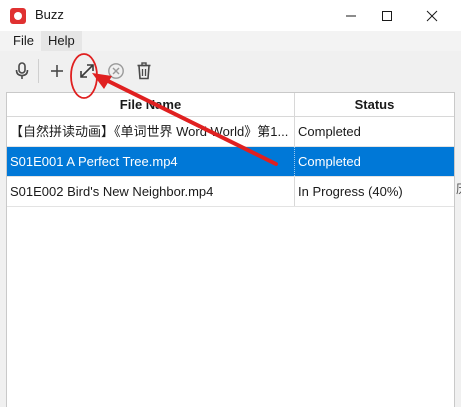 The height and width of the screenshot is (407, 461). What do you see at coordinates (23, 41) in the screenshot?
I see `menu-file: File` at bounding box center [23, 41].